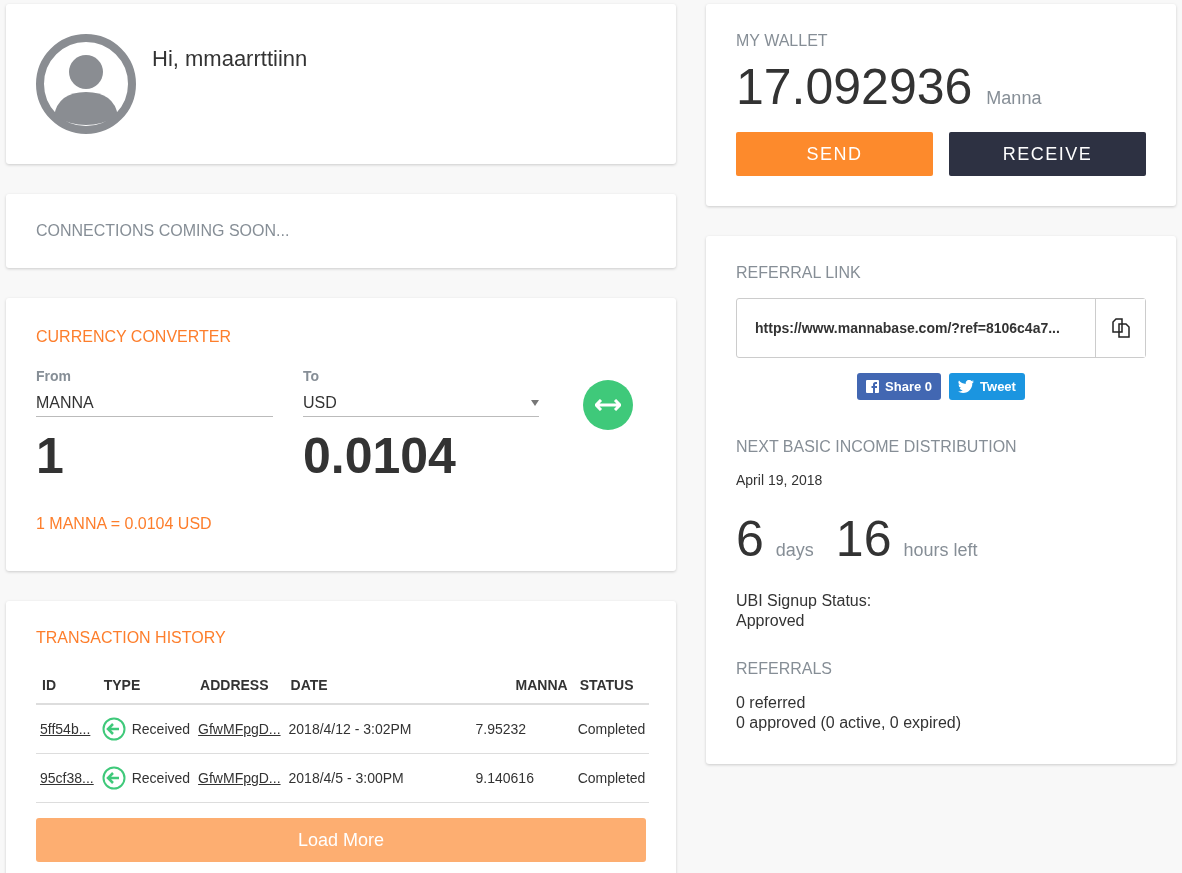  I want to click on facebook-icon, so click(873, 386).